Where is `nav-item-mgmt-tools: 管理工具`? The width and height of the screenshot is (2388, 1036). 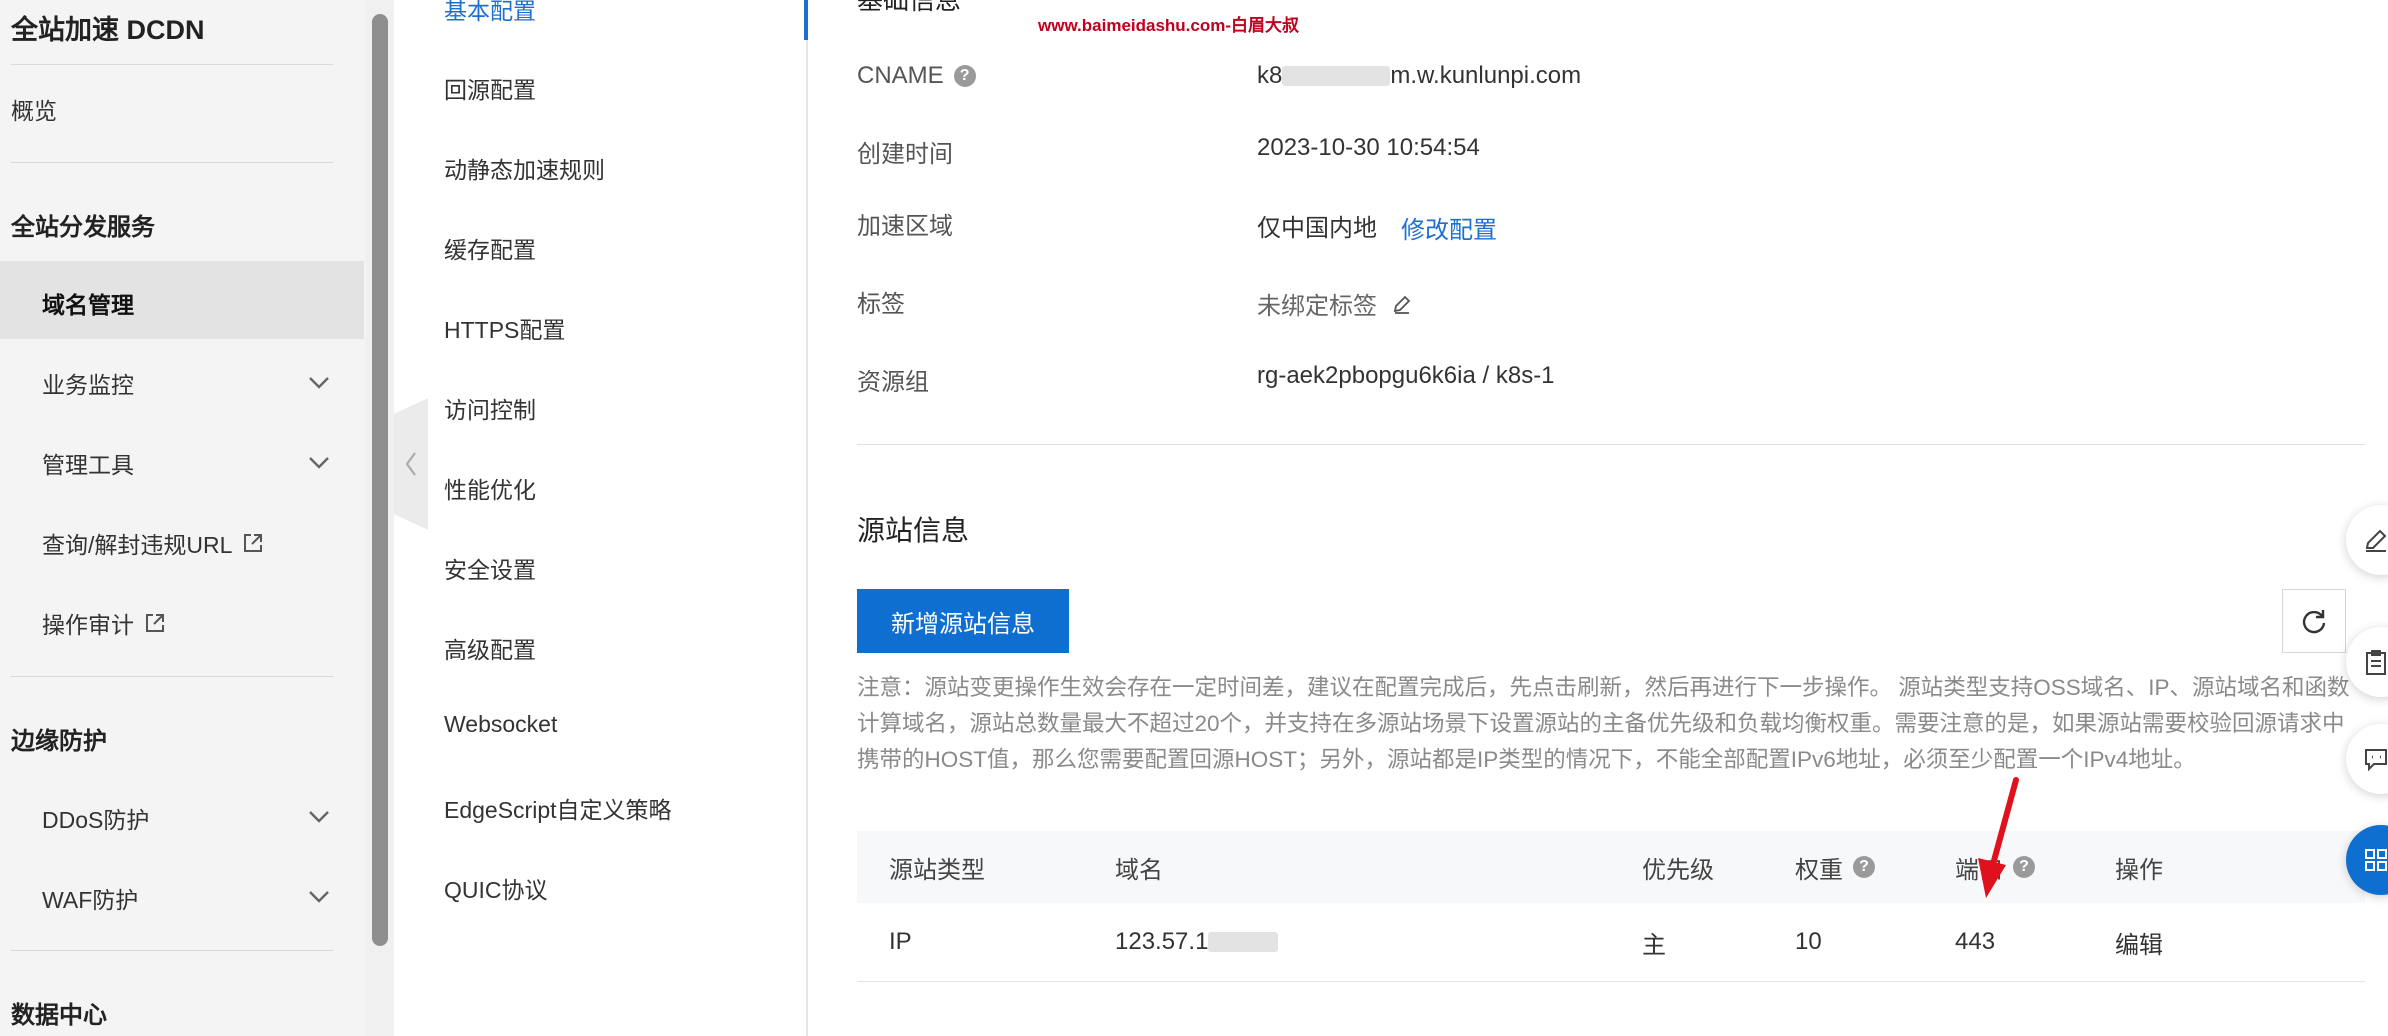
nav-item-mgmt-tools: 管理工具 is located at coordinates (88, 463).